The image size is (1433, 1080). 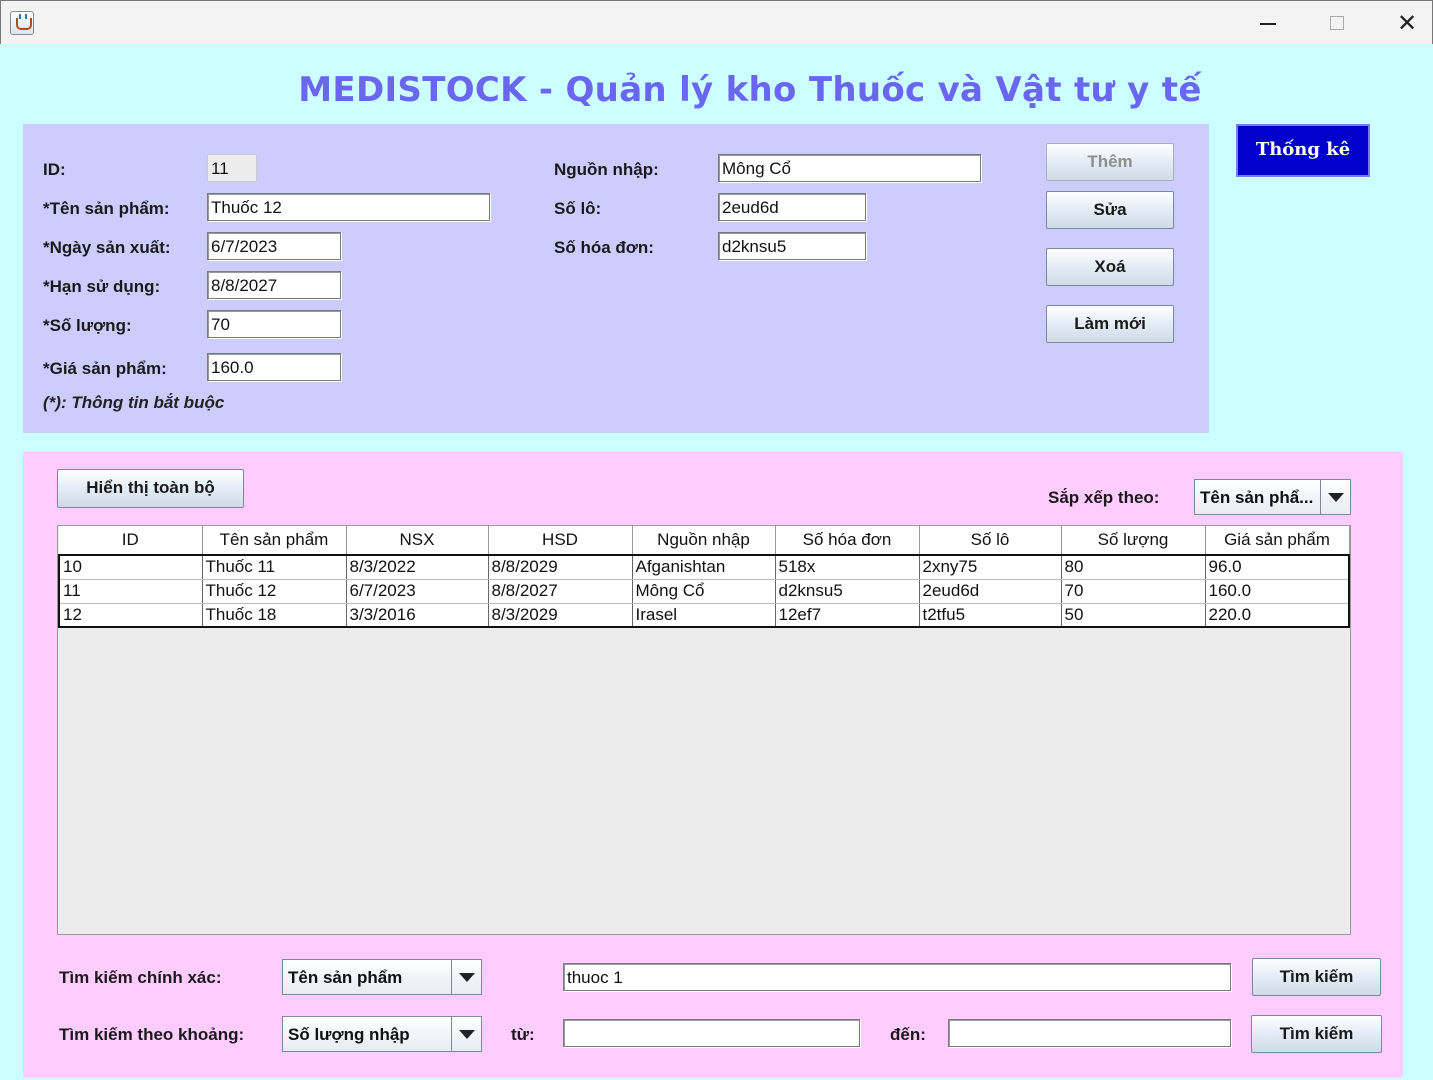 I want to click on java-cup-icon, so click(x=22, y=23).